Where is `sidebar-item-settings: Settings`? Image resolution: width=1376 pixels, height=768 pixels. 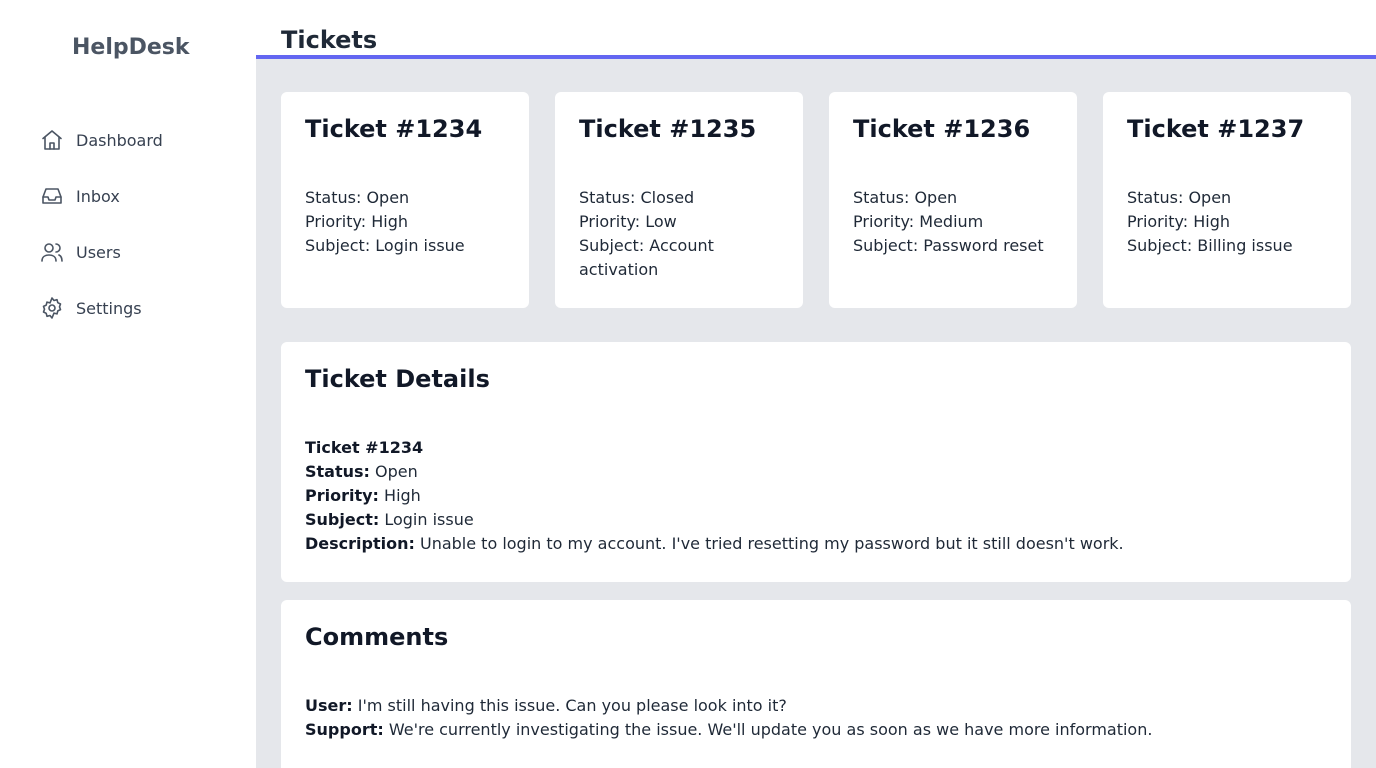 sidebar-item-settings: Settings is located at coordinates (128, 308).